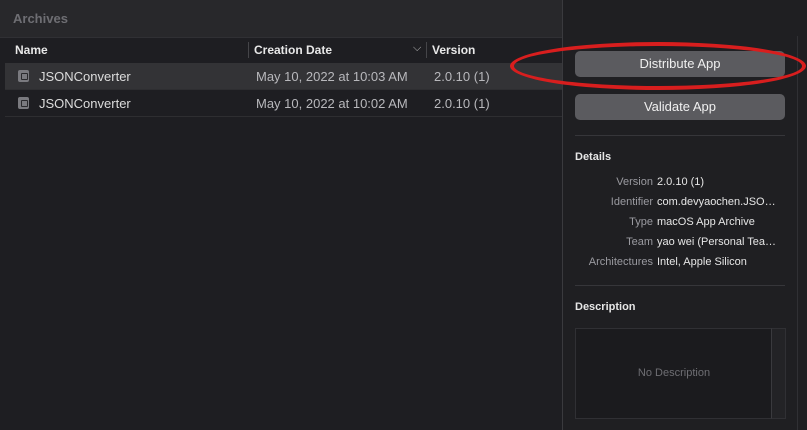 This screenshot has width=807, height=430. What do you see at coordinates (681, 182) in the screenshot?
I see `detail-value-version: 2.0.10 (1)` at bounding box center [681, 182].